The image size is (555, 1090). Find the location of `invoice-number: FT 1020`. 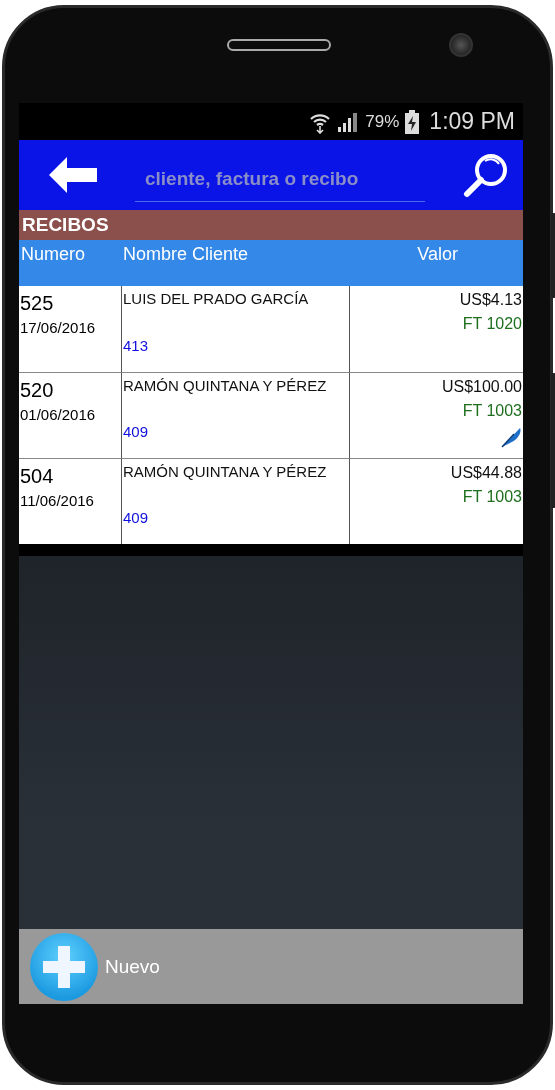

invoice-number: FT 1020 is located at coordinates (492, 324).